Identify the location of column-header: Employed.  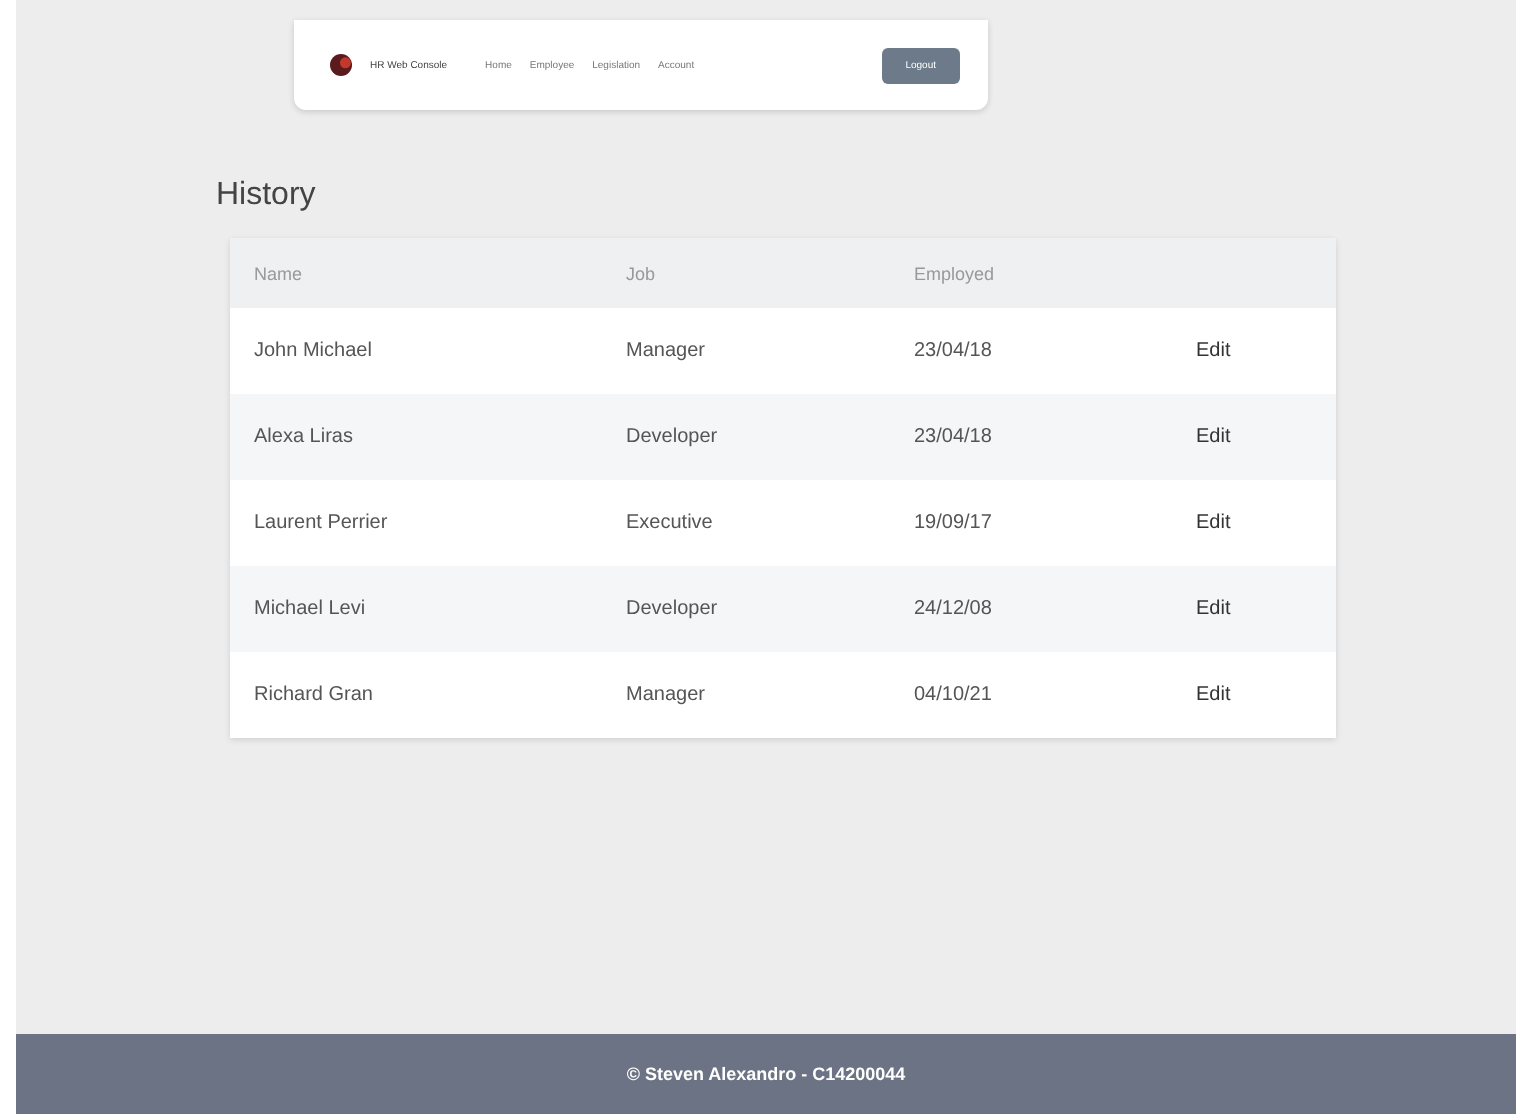
(955, 273).